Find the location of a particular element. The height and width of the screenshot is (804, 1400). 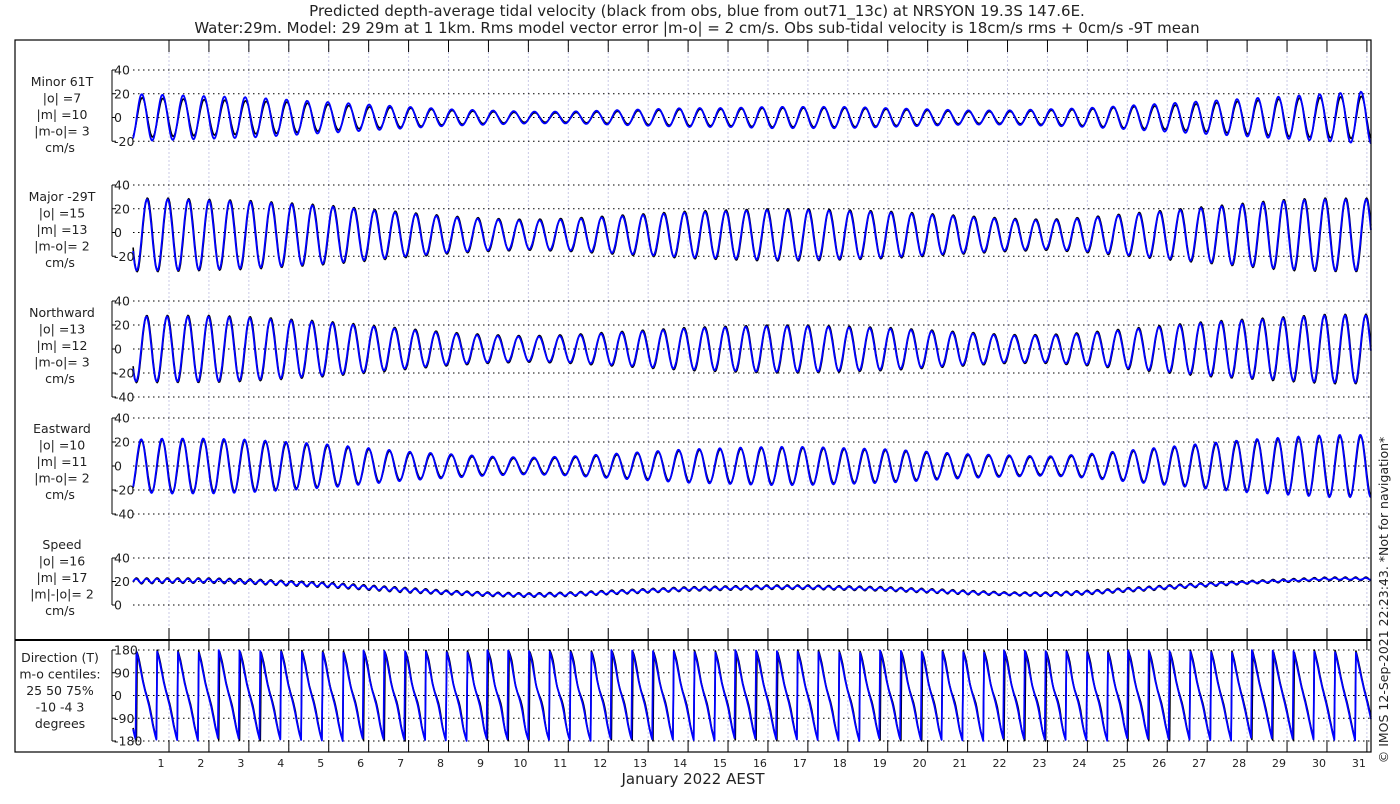

panel-label-major: |o| =15 is located at coordinates (62, 213).